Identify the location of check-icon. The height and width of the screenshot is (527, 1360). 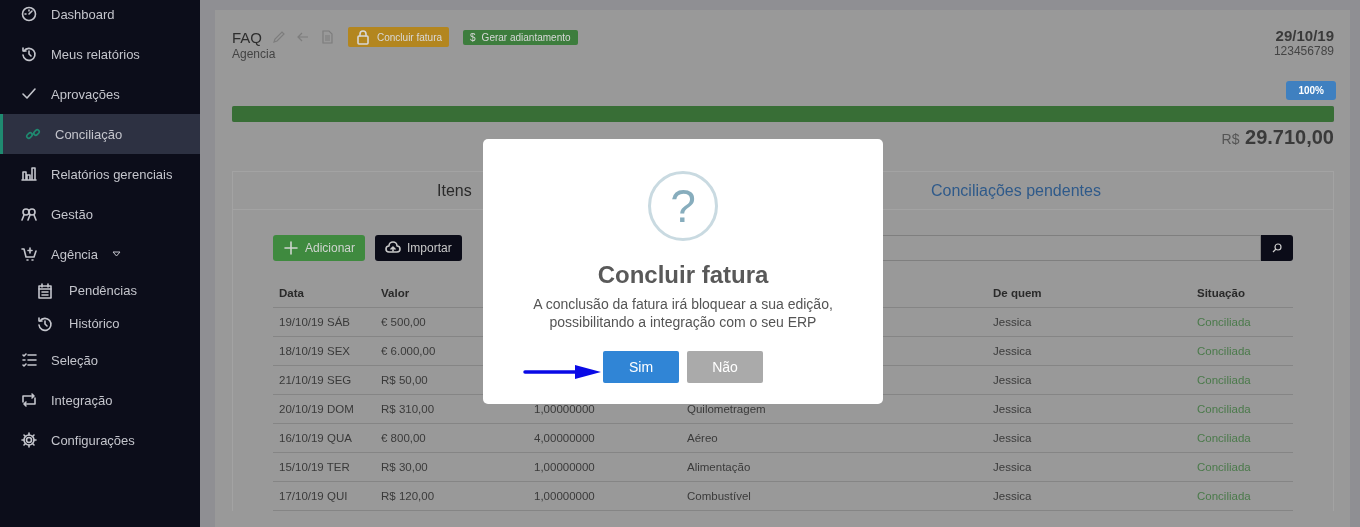
(29, 94).